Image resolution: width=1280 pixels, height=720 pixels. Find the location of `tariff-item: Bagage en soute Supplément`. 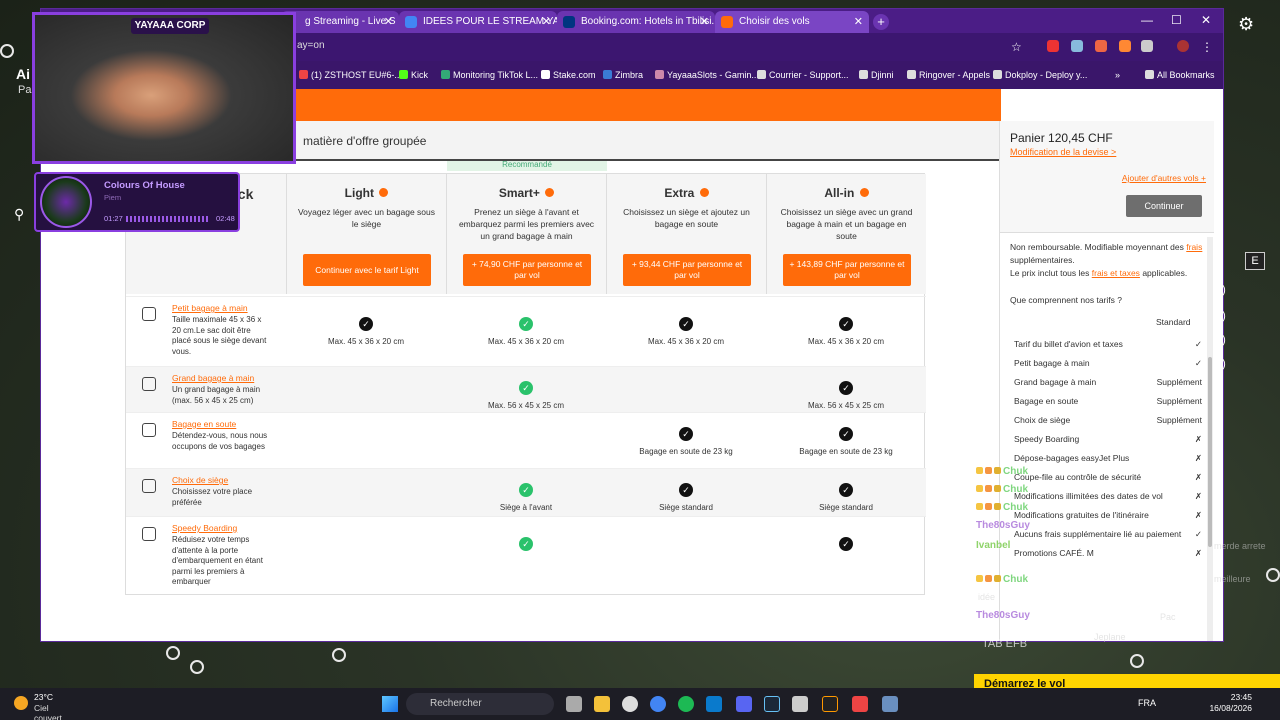

tariff-item: Bagage en soute Supplément is located at coordinates (1110, 401).